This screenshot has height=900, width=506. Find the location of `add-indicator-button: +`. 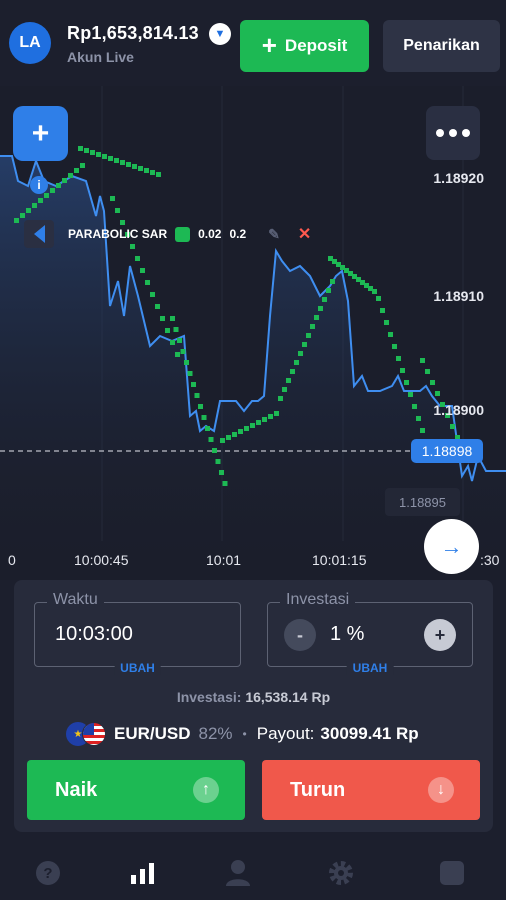

add-indicator-button: + is located at coordinates (40, 133).